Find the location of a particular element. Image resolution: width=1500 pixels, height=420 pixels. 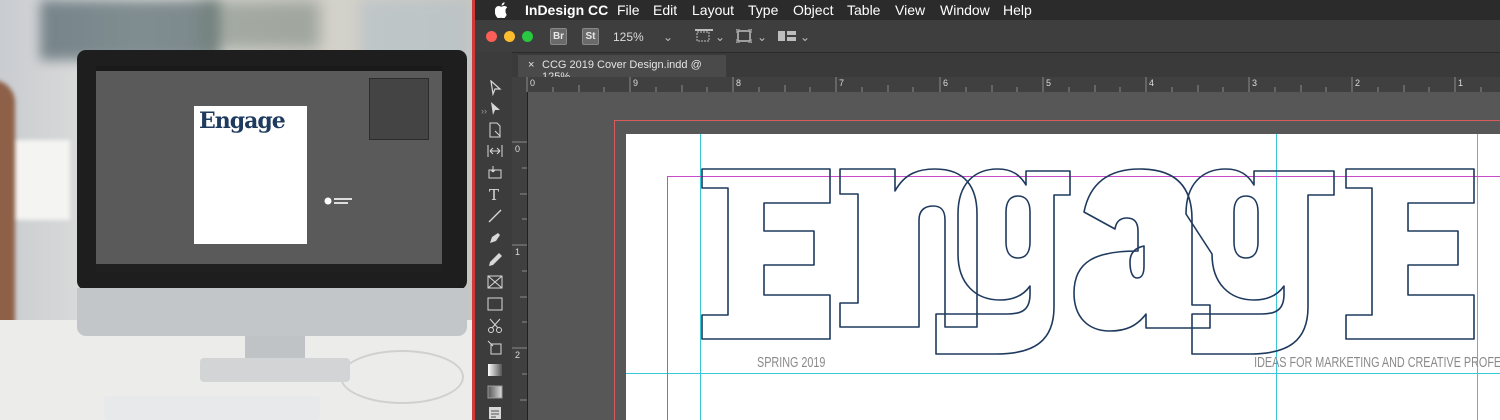

menu-window: Window is located at coordinates (965, 10).